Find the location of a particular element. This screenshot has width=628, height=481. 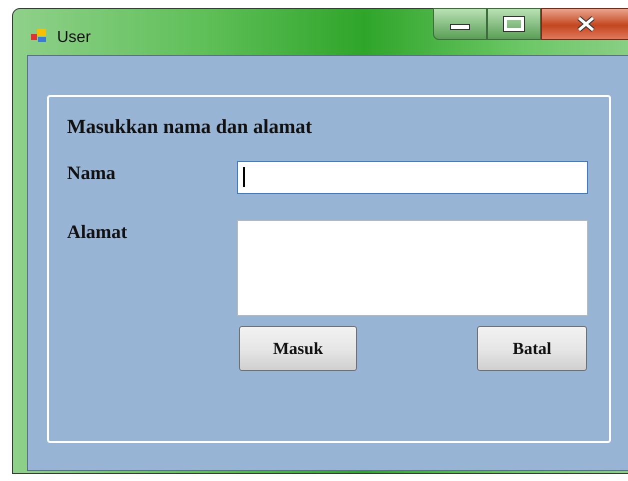

maximize-button is located at coordinates (514, 24).